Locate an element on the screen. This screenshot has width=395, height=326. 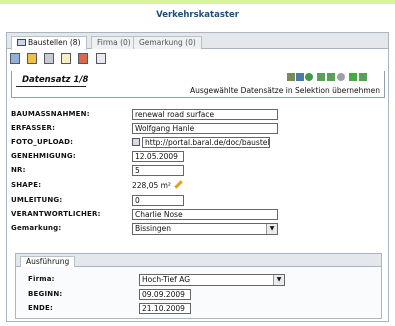
tab-firma-label: Firma (0) is located at coordinates (114, 42).